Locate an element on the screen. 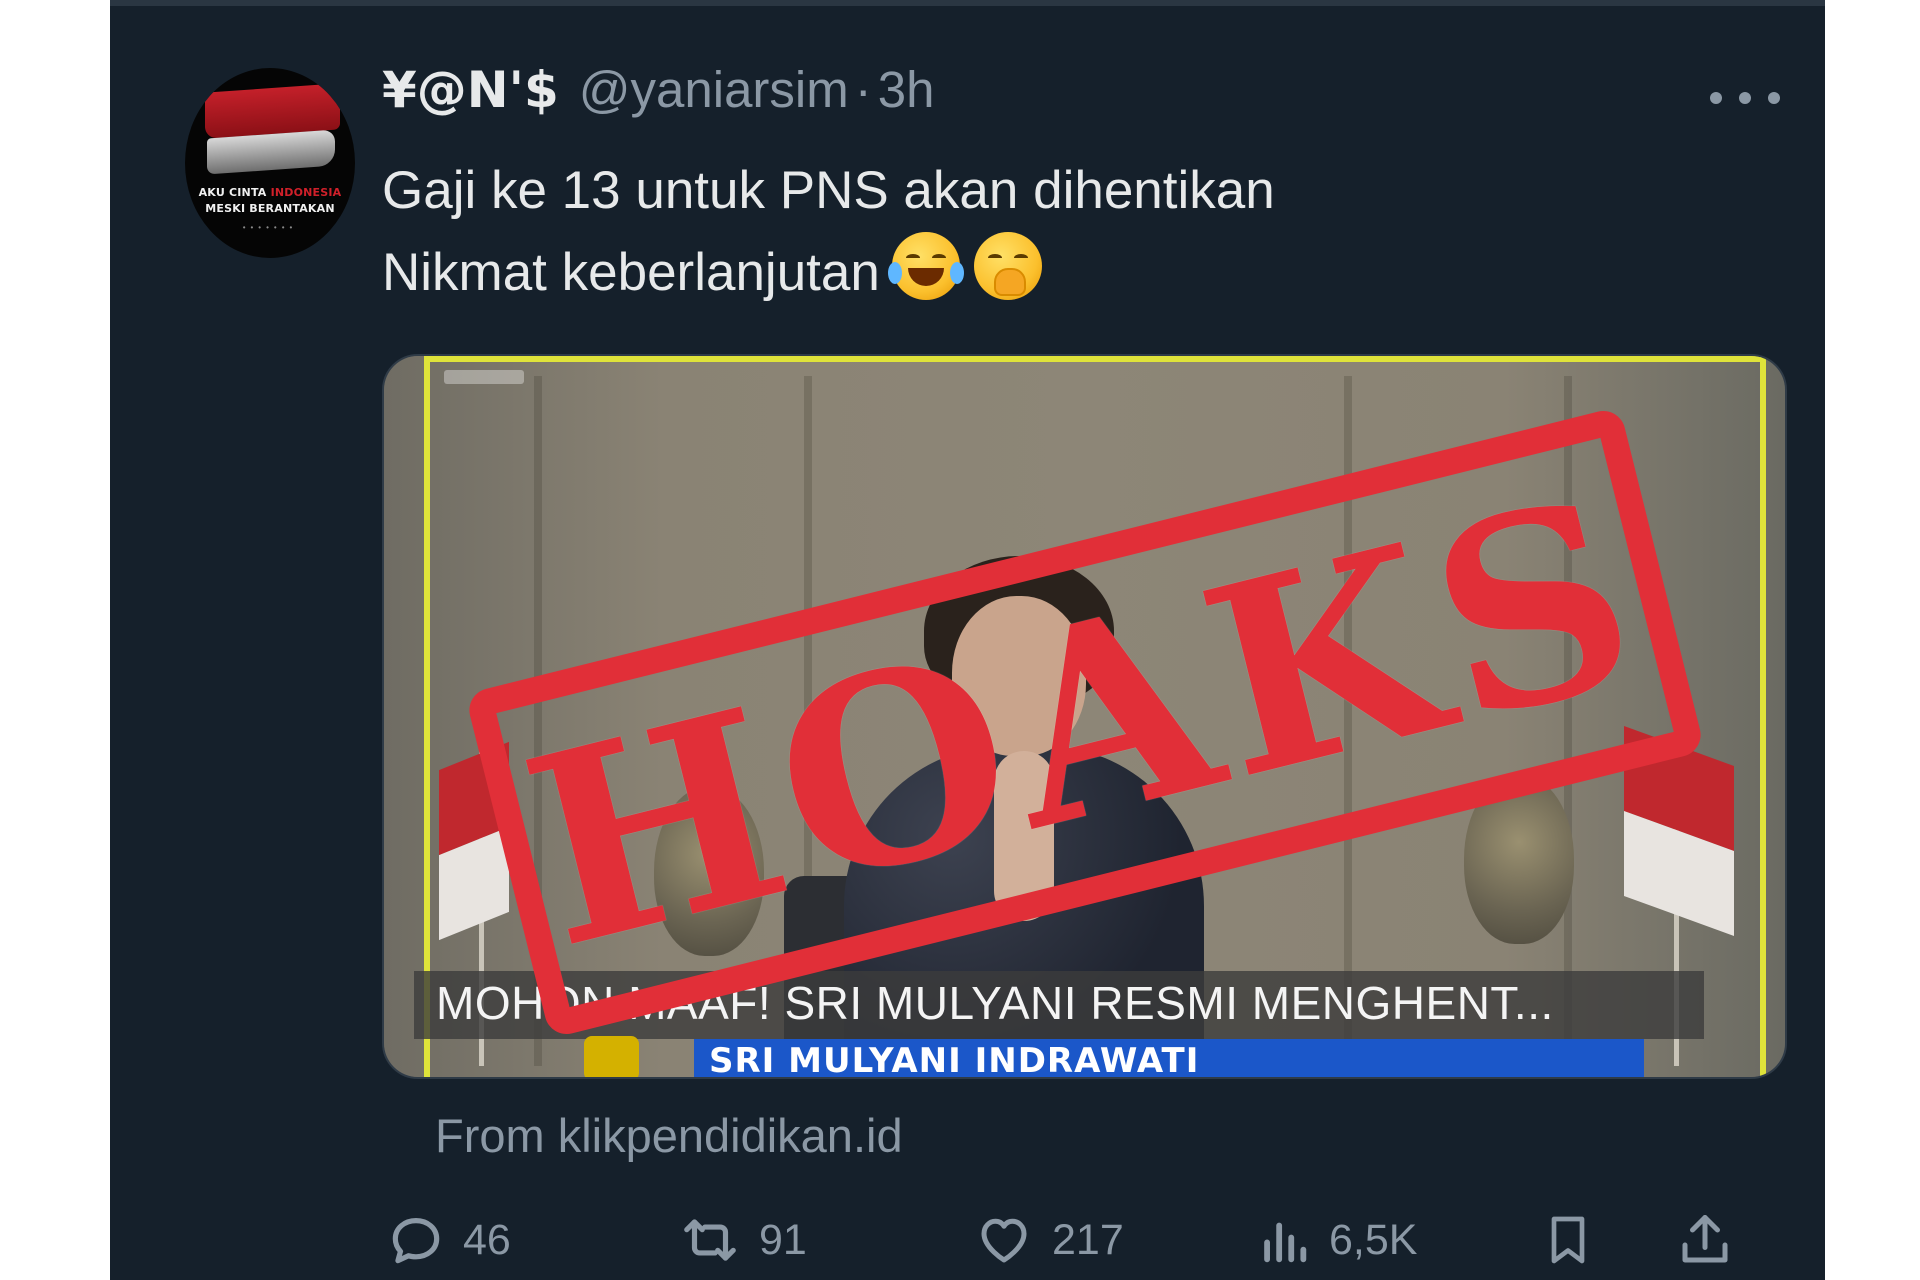 Image resolution: width=1920 pixels, height=1280 pixels. display-name: ¥@N'$ is located at coordinates (470, 90).